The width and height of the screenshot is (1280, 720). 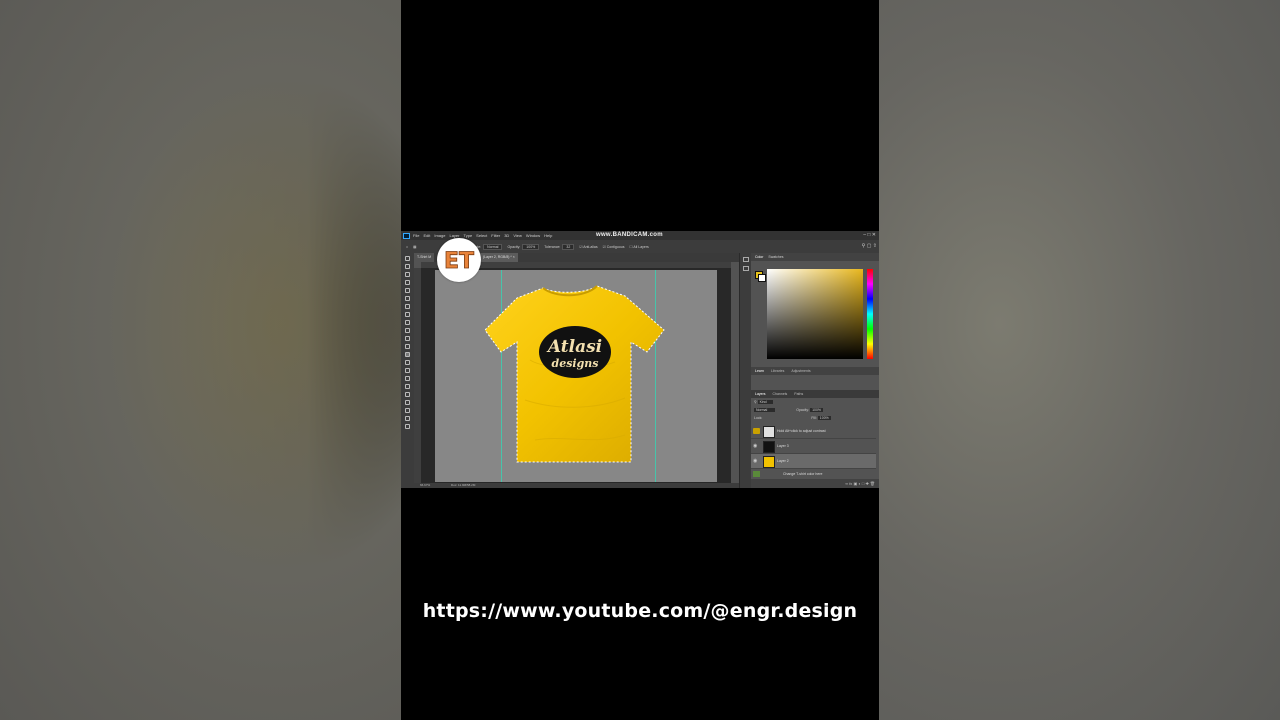 What do you see at coordinates (407, 266) in the screenshot?
I see `marquee-tool-icon` at bounding box center [407, 266].